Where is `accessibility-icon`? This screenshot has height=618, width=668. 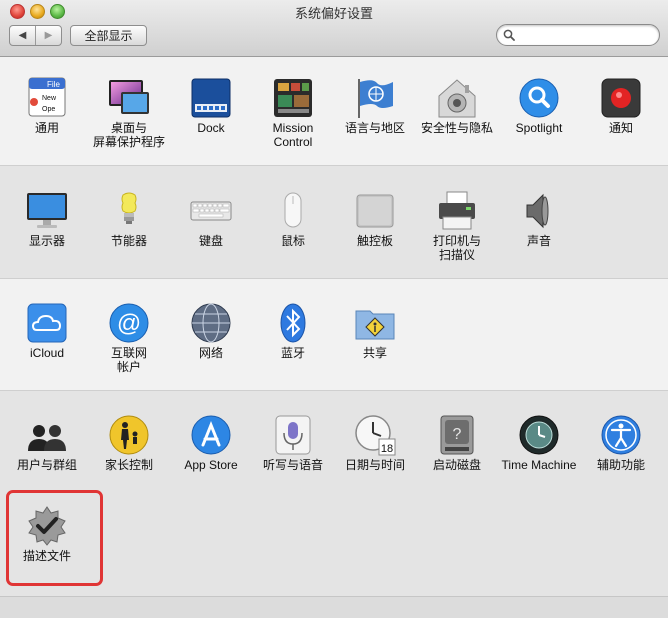
accessibility-icon is located at coordinates (621, 435).